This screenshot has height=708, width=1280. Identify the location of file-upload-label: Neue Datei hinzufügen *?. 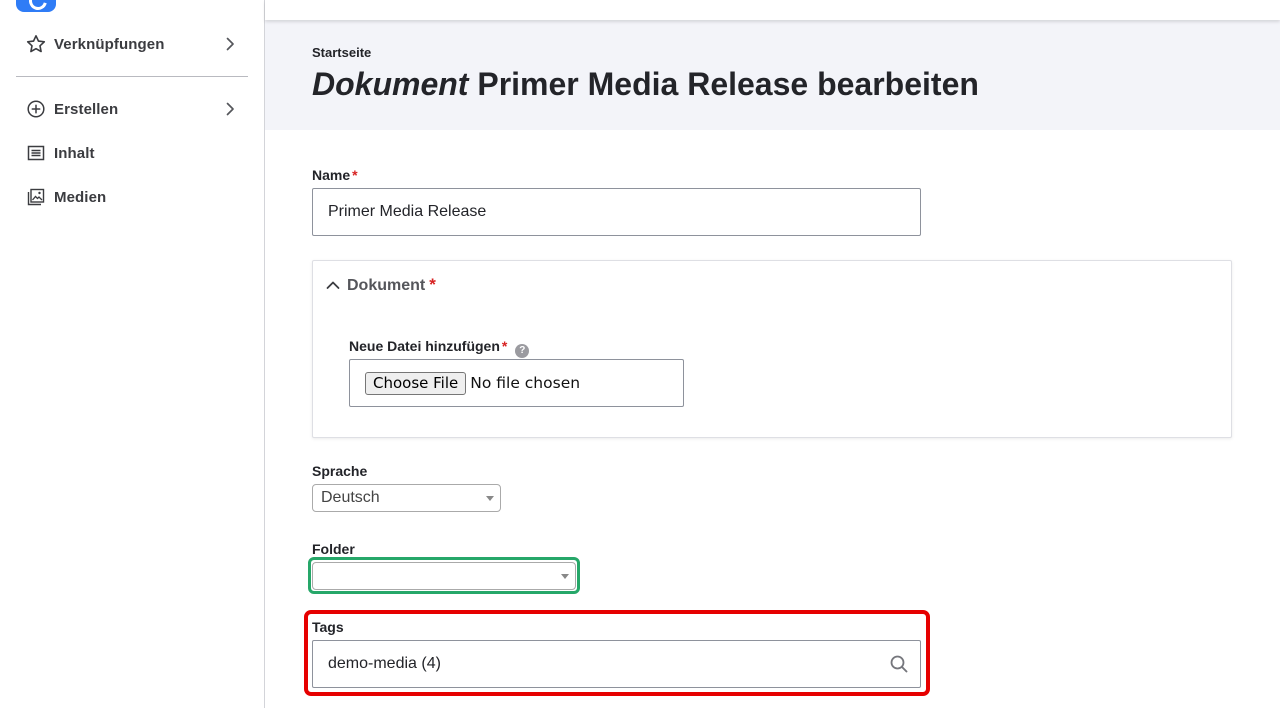
(439, 348).